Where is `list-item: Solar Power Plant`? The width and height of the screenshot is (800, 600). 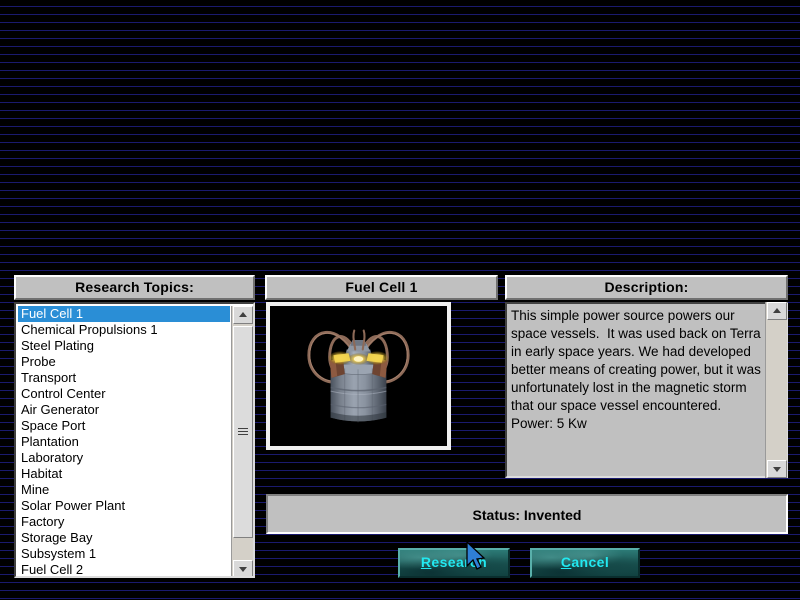 list-item: Solar Power Plant is located at coordinates (124, 506).